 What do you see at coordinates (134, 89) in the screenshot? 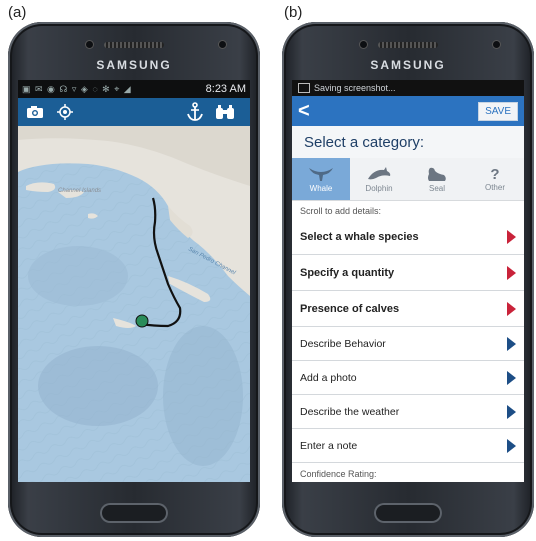
I see `status-bar: ▣ ✉ ◉ ☊ ▿ ◈ ◌ ✻ ⌖ ◢ 8:23 AM` at bounding box center [134, 89].